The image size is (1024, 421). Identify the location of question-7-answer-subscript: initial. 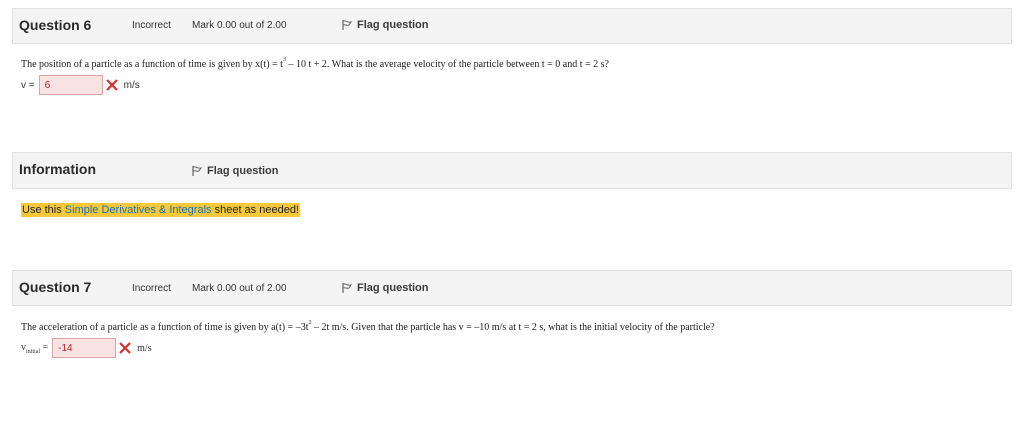
(33, 351).